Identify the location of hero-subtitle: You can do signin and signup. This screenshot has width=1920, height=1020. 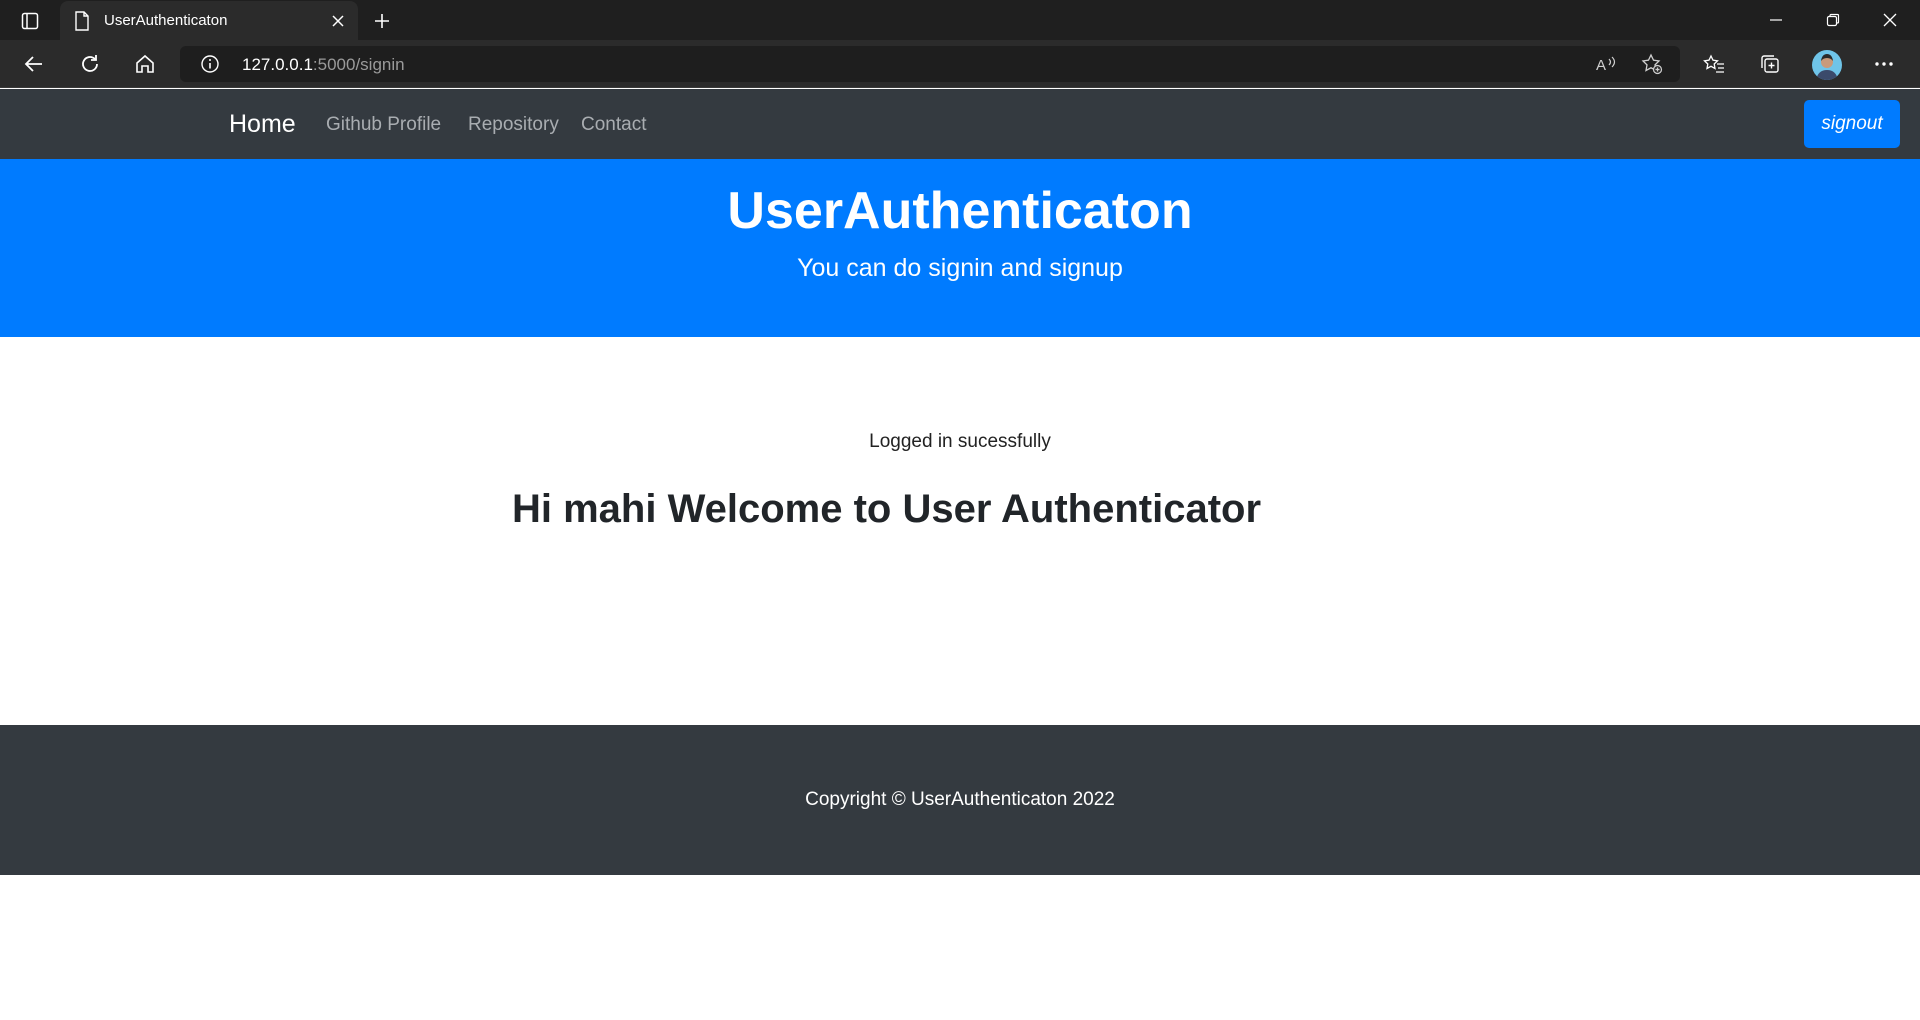
(960, 268).